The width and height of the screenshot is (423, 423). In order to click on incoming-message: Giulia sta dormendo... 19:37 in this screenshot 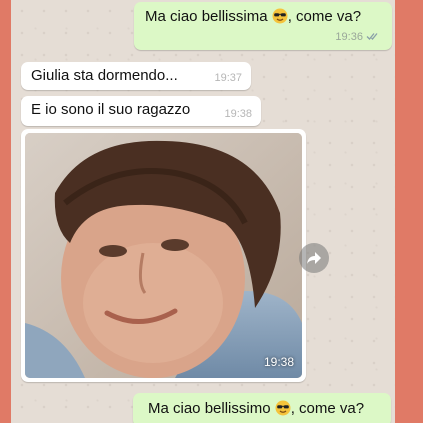, I will do `click(136, 76)`.